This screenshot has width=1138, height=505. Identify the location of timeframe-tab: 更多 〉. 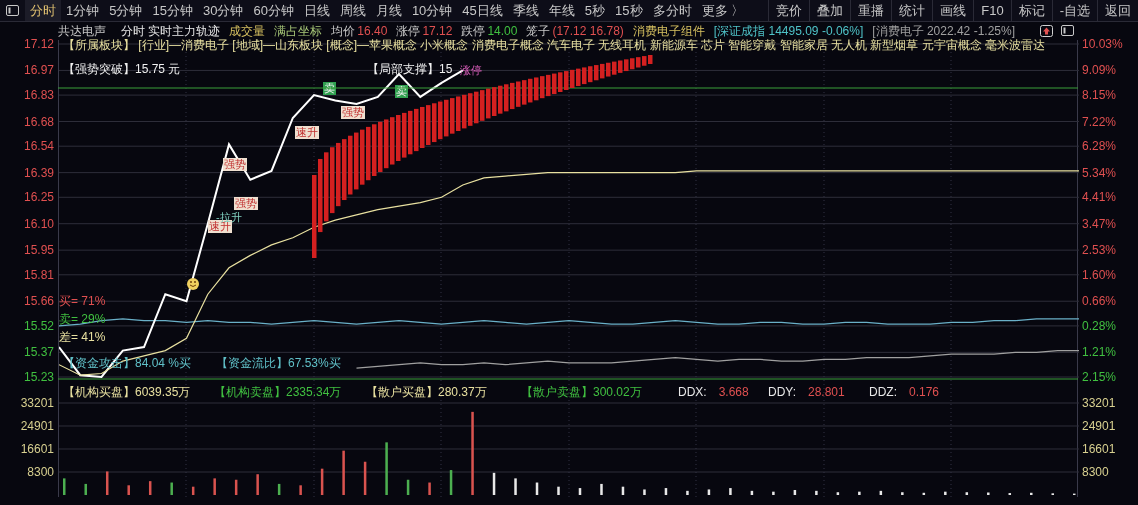
(723, 10).